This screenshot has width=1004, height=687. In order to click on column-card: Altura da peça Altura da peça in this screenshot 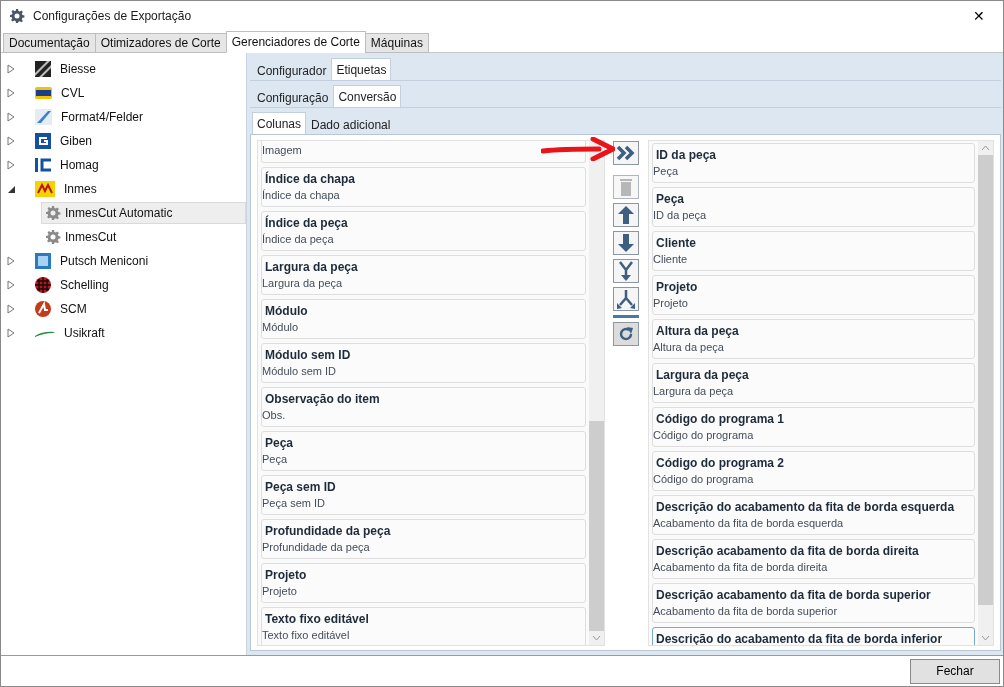, I will do `click(813, 339)`.